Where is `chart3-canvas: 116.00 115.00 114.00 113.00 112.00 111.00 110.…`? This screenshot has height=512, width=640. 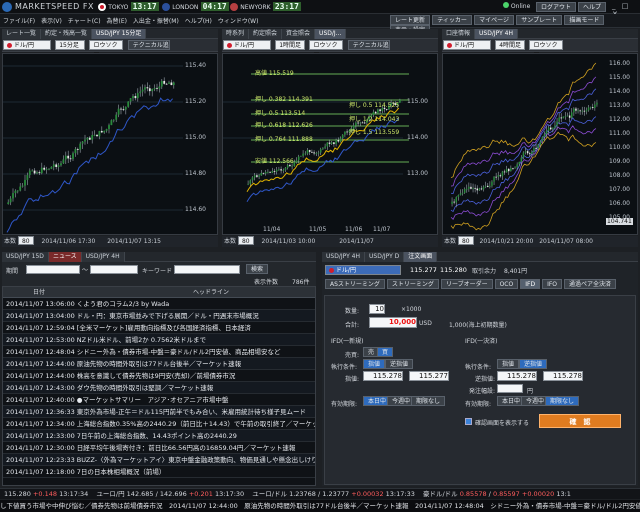
chart3-canvas: 116.00 115.00 114.00 113.00 112.00 111.00 110.… is located at coordinates (540, 144).